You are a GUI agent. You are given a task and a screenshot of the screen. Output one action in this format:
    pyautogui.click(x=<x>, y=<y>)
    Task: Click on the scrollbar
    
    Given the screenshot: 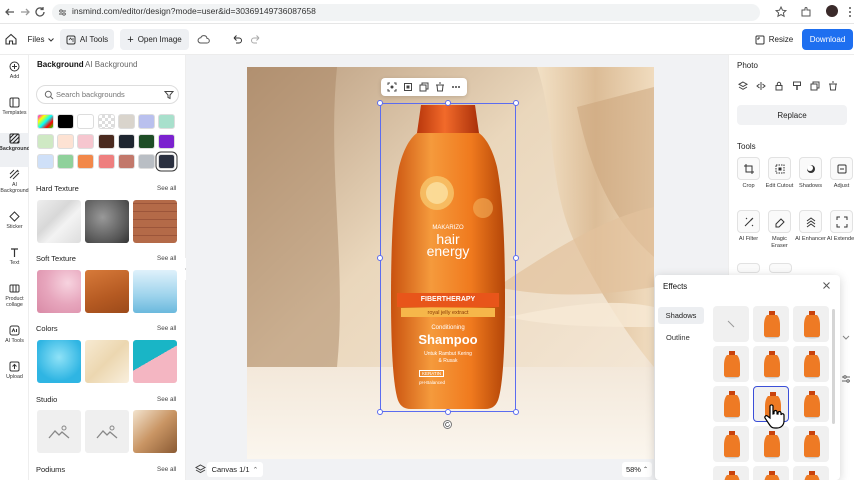 What is the action you would take?
    pyautogui.click(x=833, y=366)
    